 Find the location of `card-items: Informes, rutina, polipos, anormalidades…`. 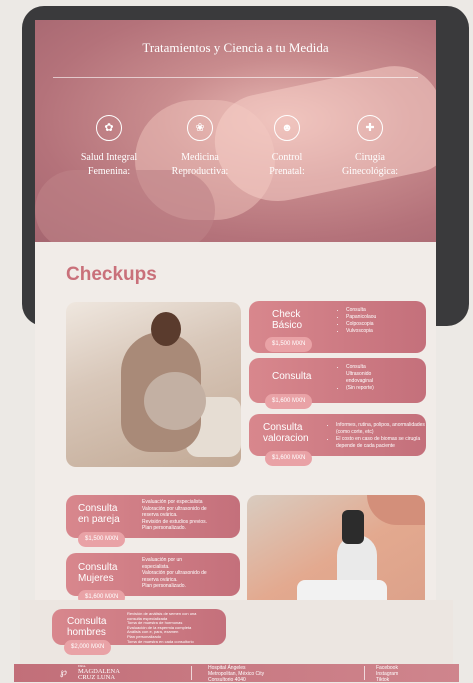

card-items: Informes, rutina, polipos, anormalidades… is located at coordinates (377, 436).